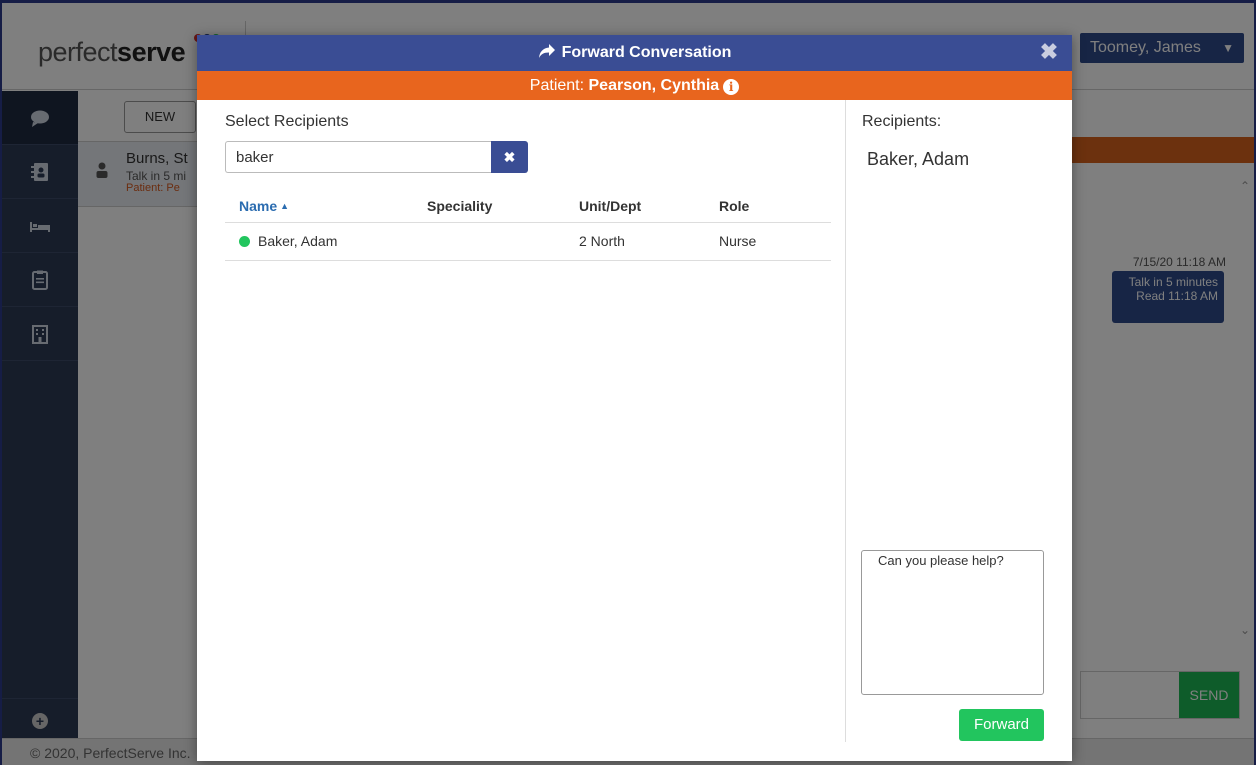 The height and width of the screenshot is (765, 1256). I want to click on column-header-name: Name ▲, so click(326, 206).